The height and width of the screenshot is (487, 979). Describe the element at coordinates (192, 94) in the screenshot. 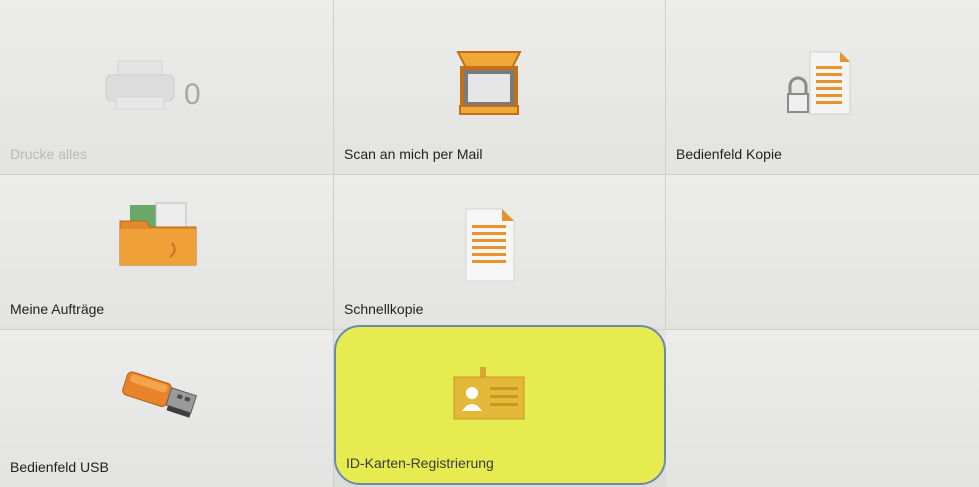

I see `print-count: 0` at that location.